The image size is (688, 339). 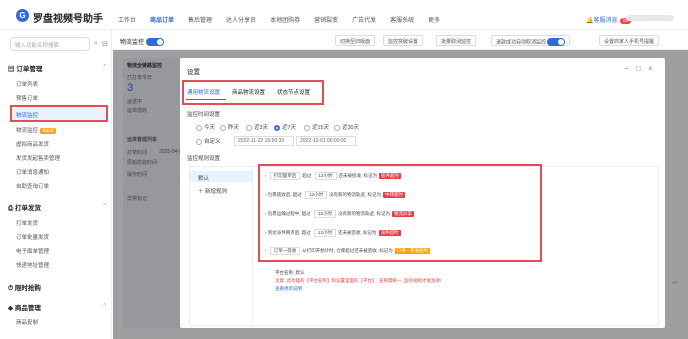 What do you see at coordinates (32, 265) in the screenshot?
I see `sidebar-item: 快递地址管理` at bounding box center [32, 265].